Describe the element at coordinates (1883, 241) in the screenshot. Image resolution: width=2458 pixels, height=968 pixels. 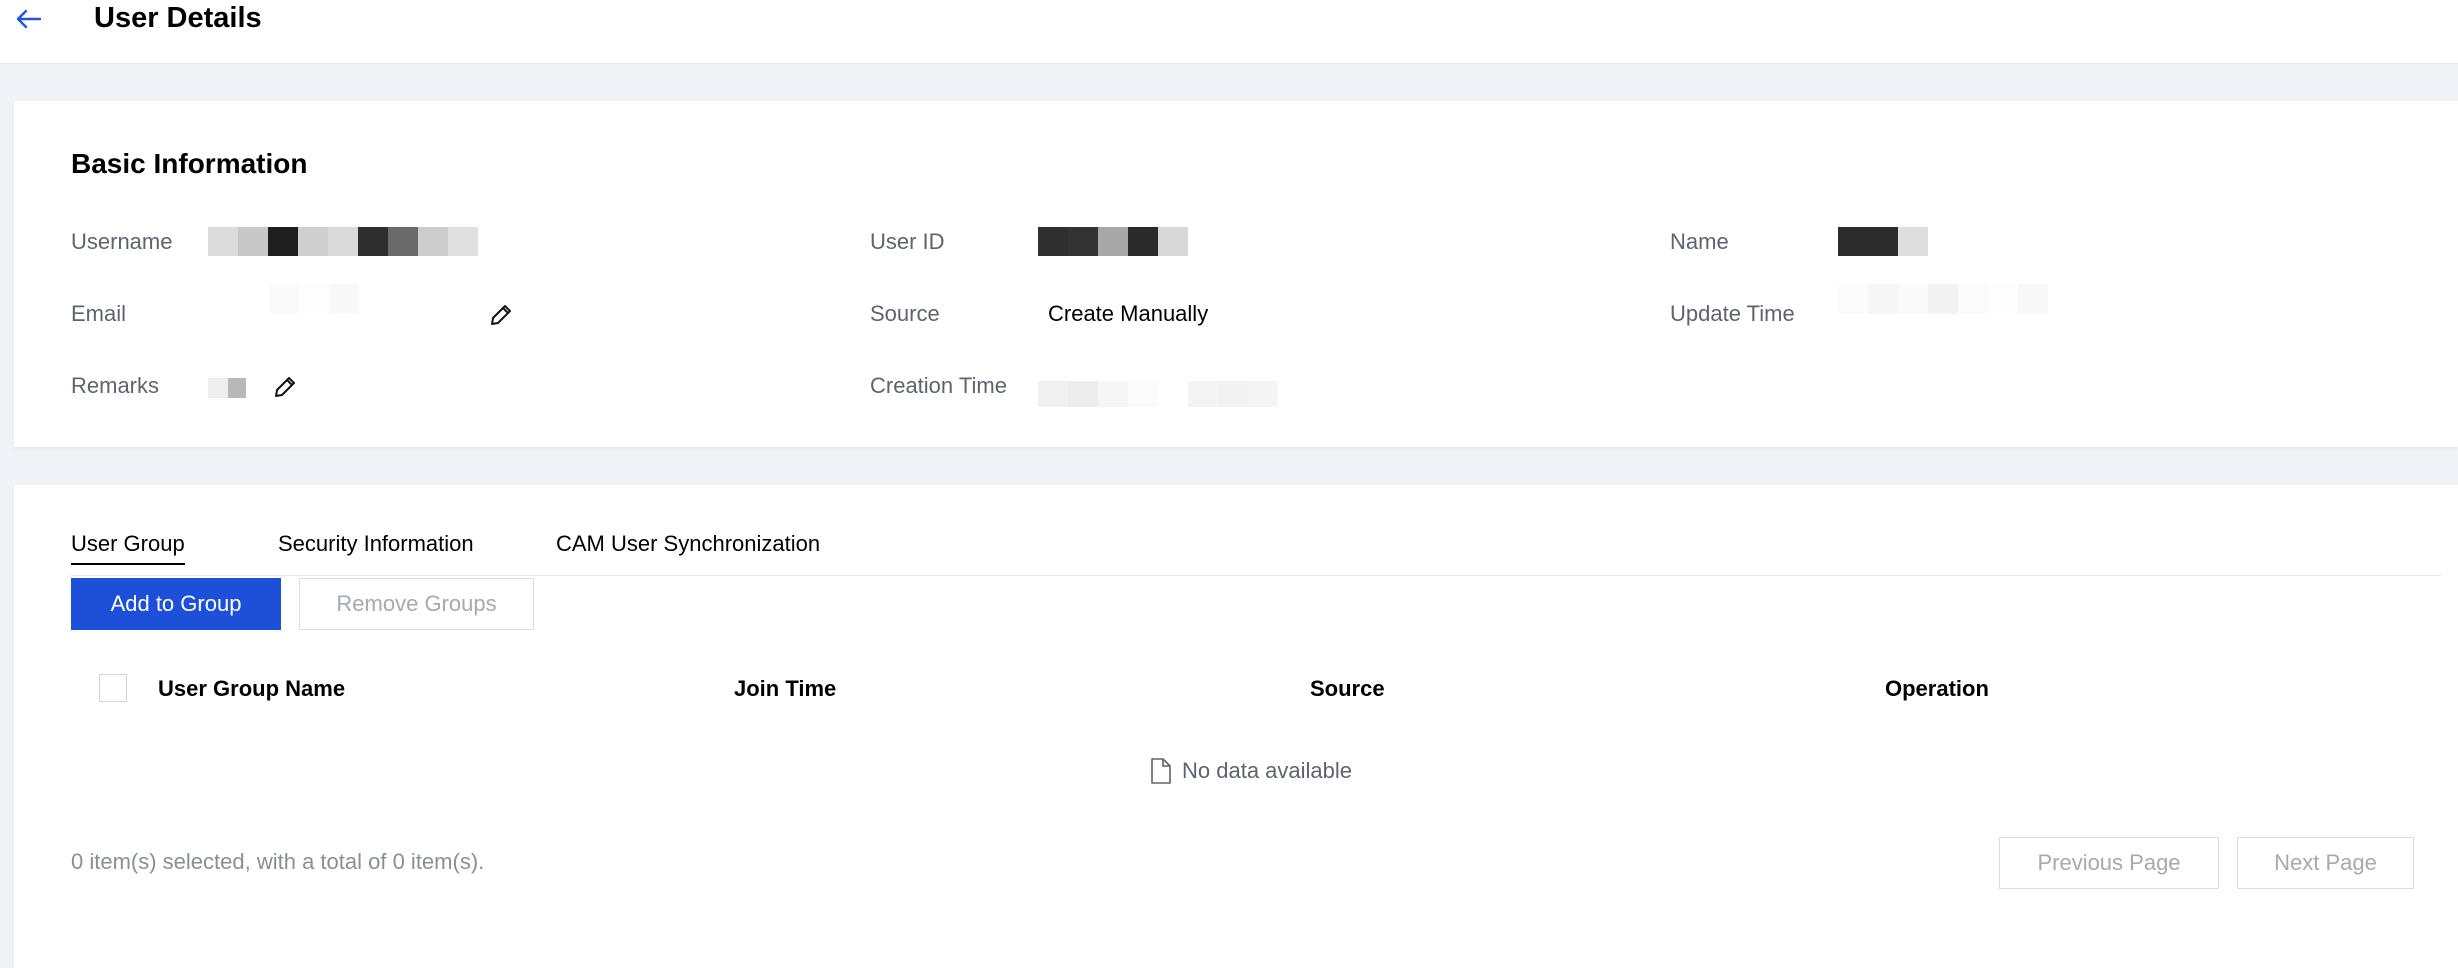
I see `name-value-redacted` at that location.